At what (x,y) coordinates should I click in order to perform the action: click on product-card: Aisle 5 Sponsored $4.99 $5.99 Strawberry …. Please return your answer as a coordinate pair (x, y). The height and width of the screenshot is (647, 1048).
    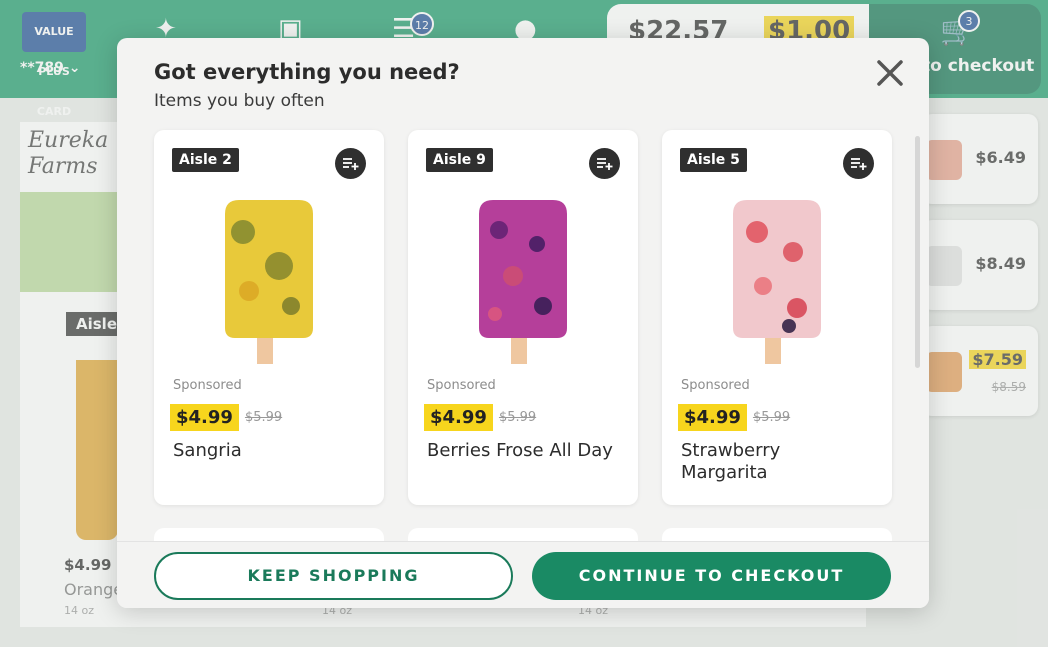
    Looking at the image, I should click on (777, 317).